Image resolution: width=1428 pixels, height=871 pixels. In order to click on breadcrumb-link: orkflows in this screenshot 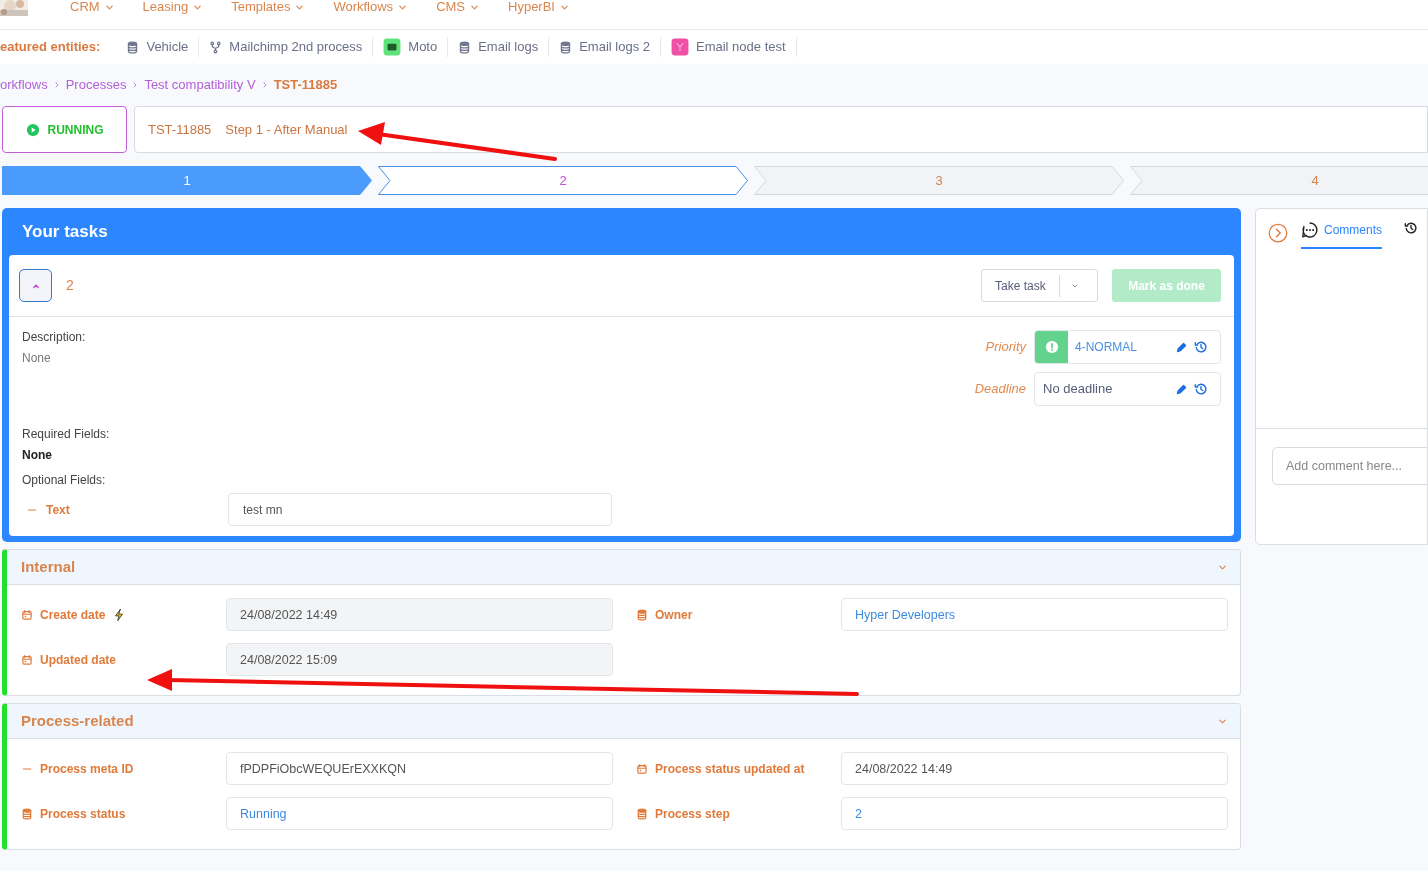, I will do `click(24, 85)`.